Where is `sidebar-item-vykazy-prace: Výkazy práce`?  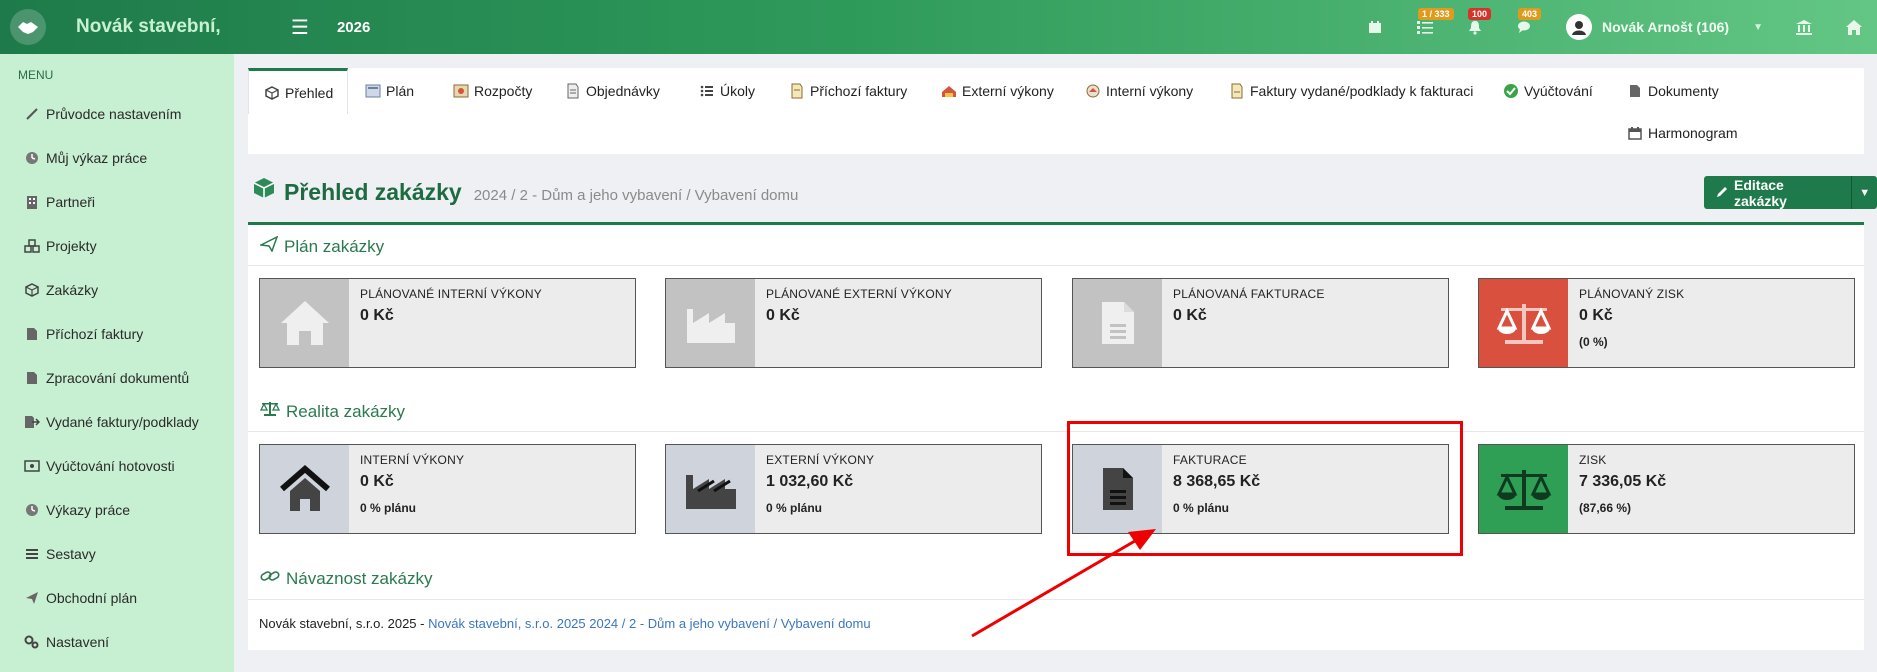 sidebar-item-vykazy-prace: Výkazy práce is located at coordinates (117, 510).